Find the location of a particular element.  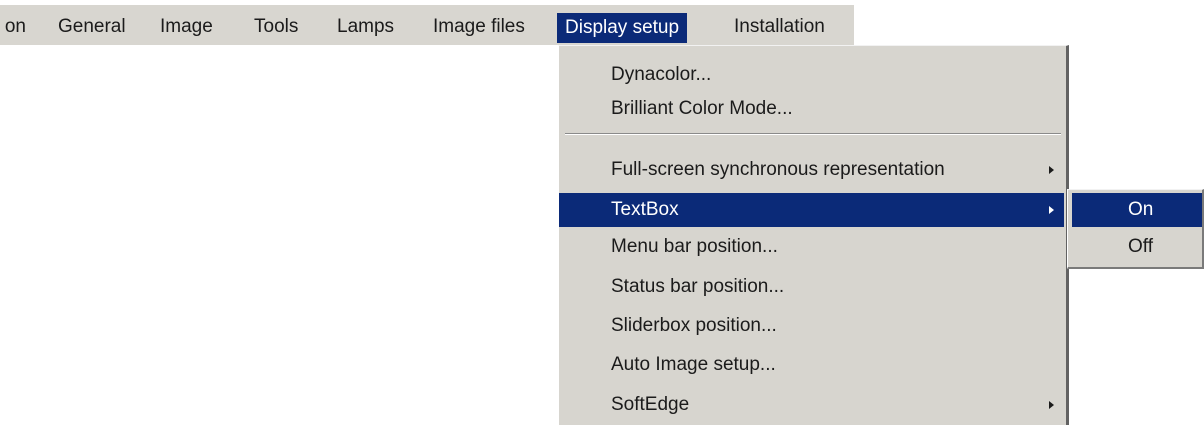

submenu-item-label: Off is located at coordinates (1140, 246).